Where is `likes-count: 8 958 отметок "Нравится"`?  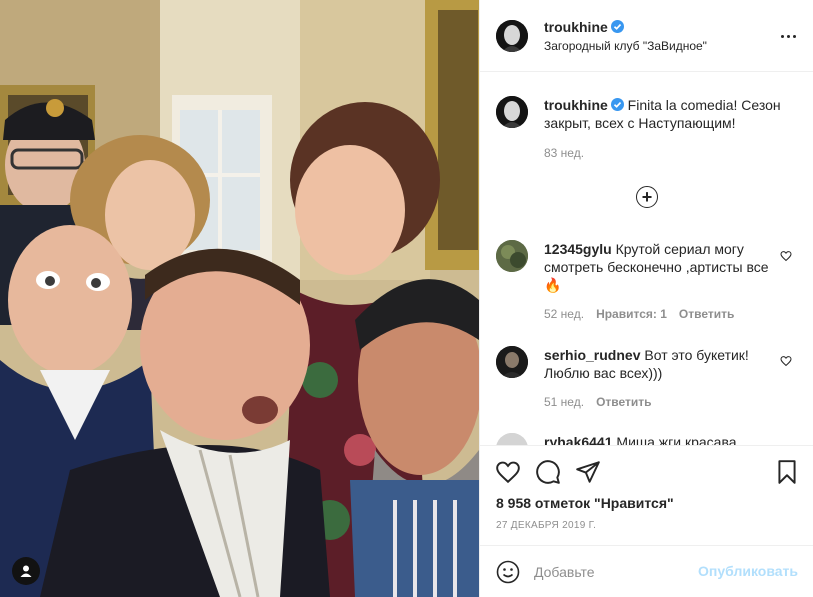
likes-count: 8 958 отметок "Нравится" is located at coordinates (585, 503).